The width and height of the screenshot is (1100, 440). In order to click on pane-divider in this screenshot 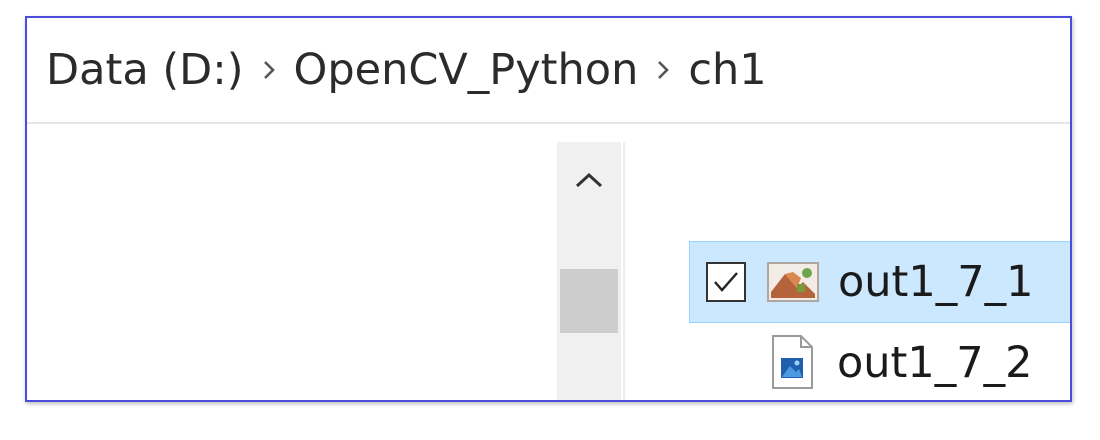, I will do `click(624, 271)`.